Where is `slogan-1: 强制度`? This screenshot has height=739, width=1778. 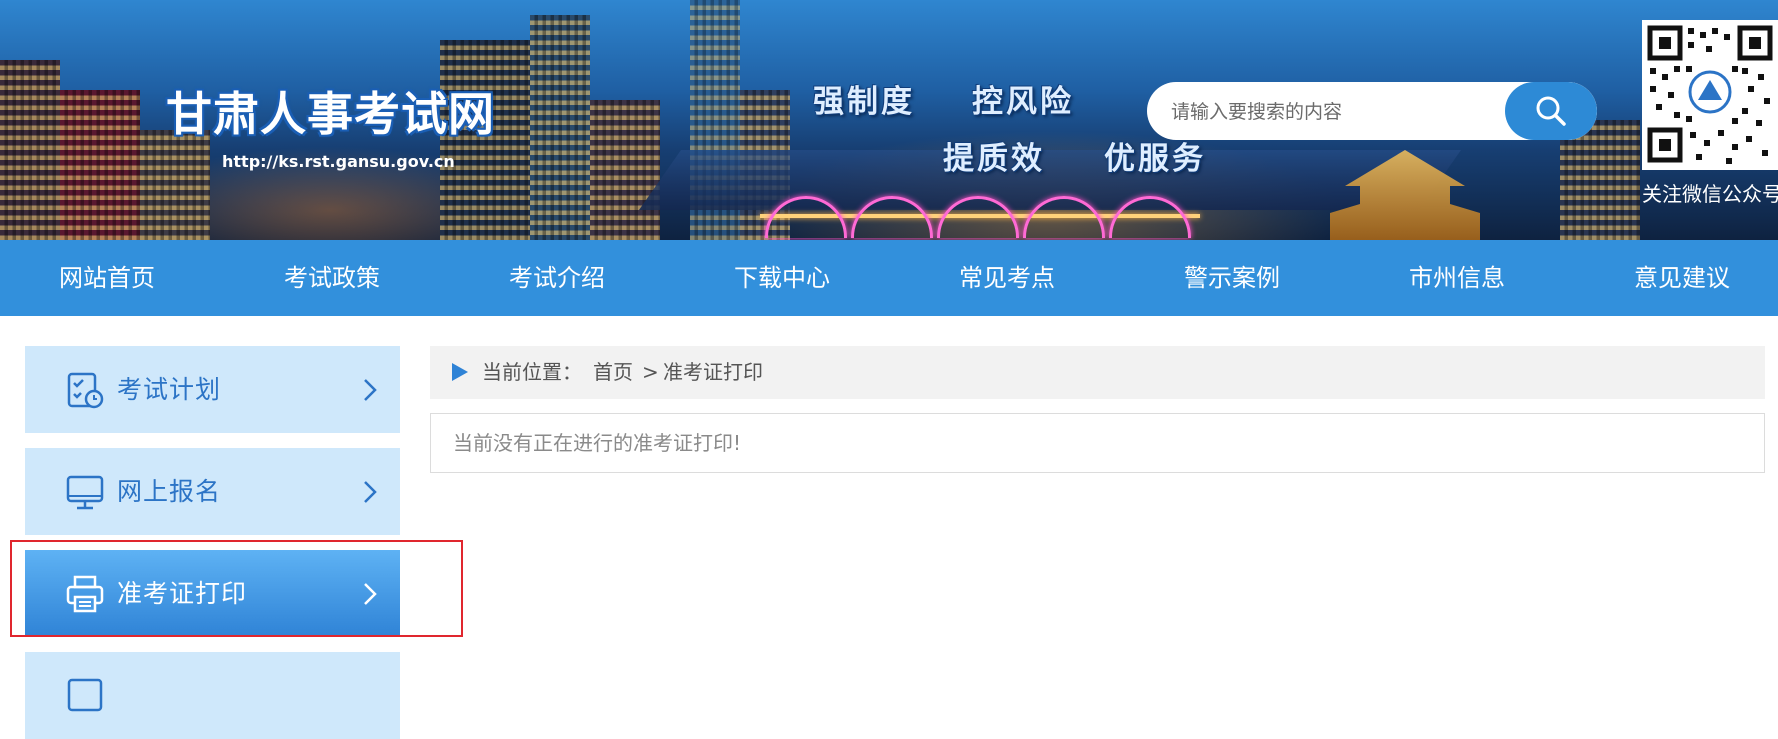 slogan-1: 强制度 is located at coordinates (864, 102).